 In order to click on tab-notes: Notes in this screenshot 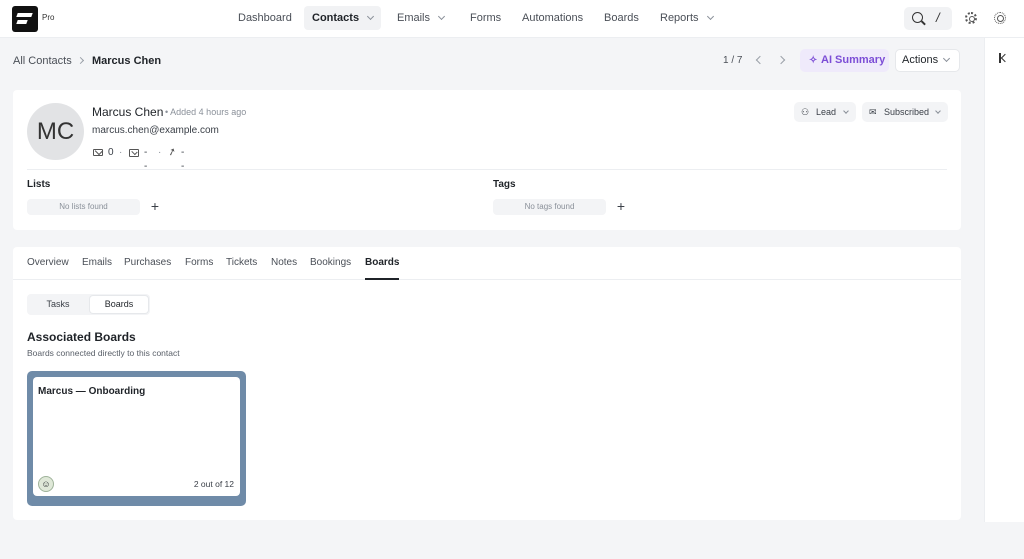, I will do `click(284, 263)`.